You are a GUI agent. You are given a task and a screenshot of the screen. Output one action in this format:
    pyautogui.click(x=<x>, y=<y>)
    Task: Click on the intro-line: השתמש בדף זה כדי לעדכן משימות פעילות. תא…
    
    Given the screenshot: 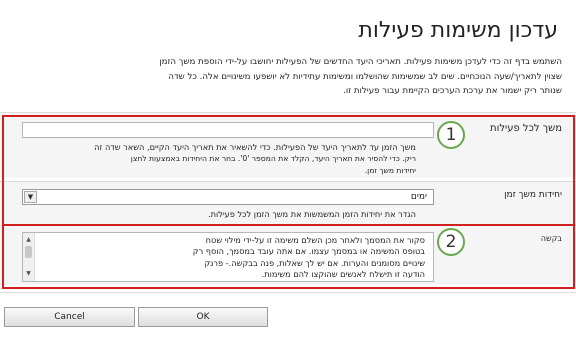 What is the action you would take?
    pyautogui.click(x=360, y=62)
    